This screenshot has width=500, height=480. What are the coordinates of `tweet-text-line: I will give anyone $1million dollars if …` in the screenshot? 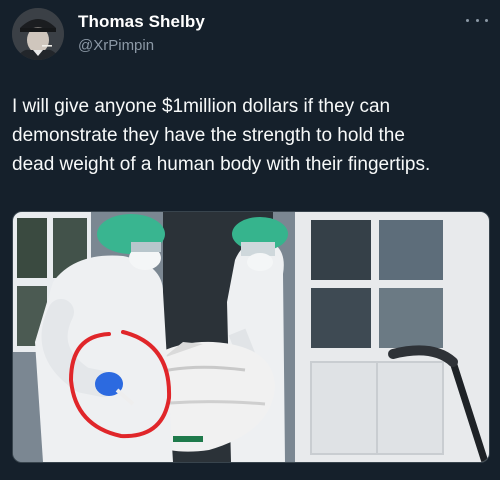 It's located at (201, 106).